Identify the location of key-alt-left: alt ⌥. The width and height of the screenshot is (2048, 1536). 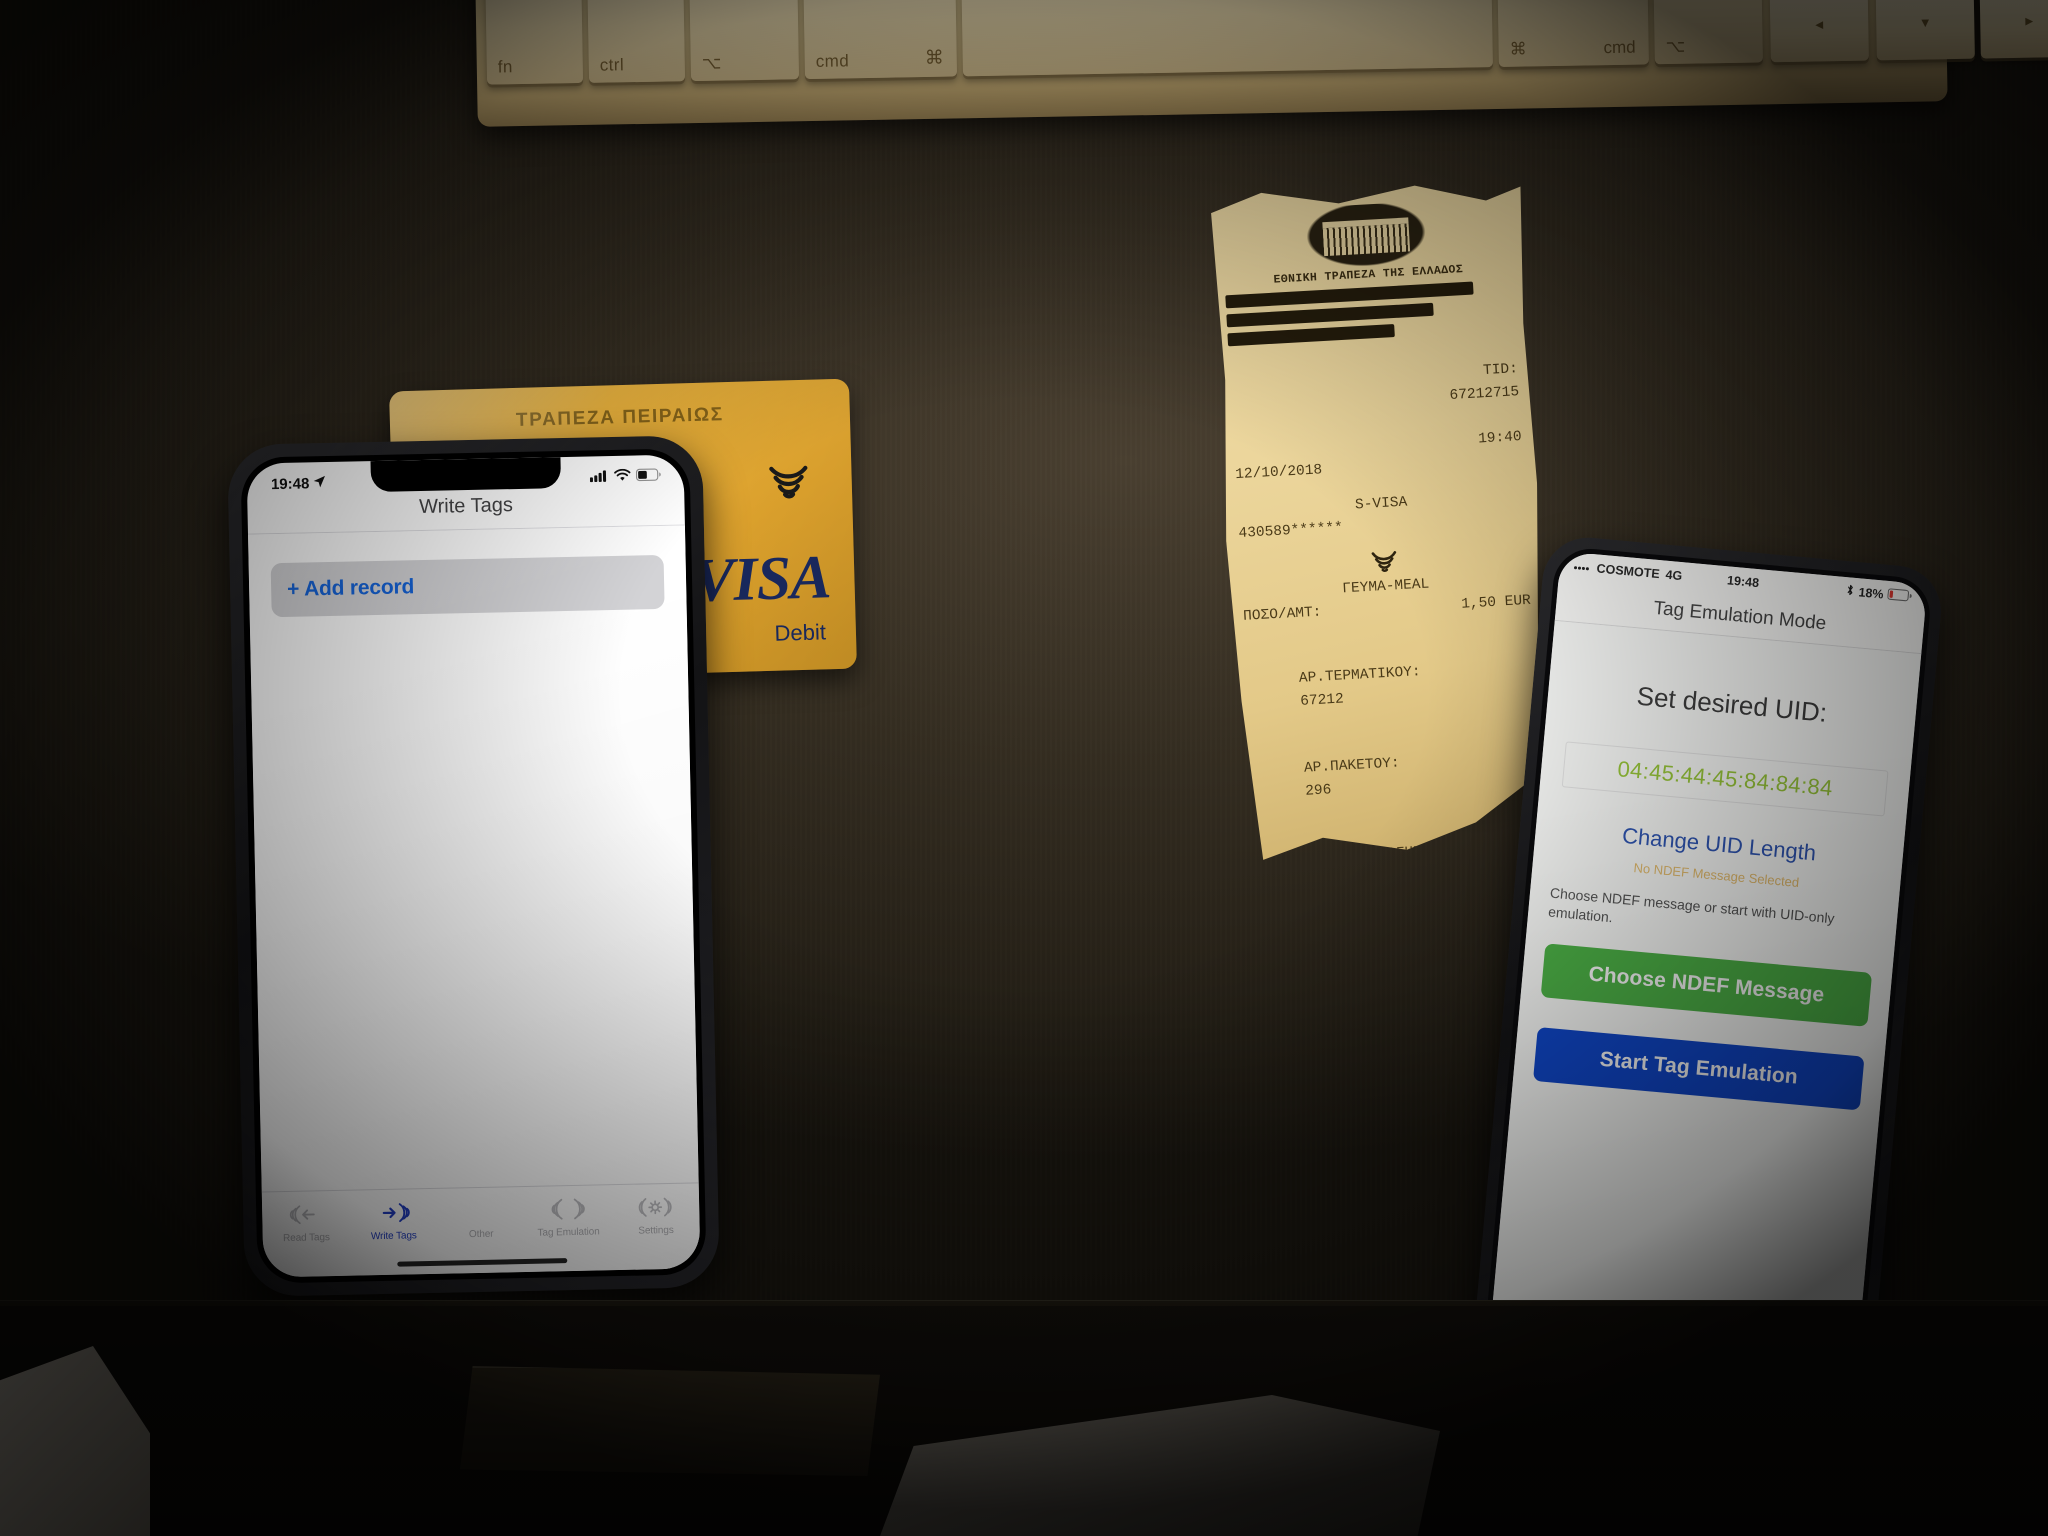
(744, 41).